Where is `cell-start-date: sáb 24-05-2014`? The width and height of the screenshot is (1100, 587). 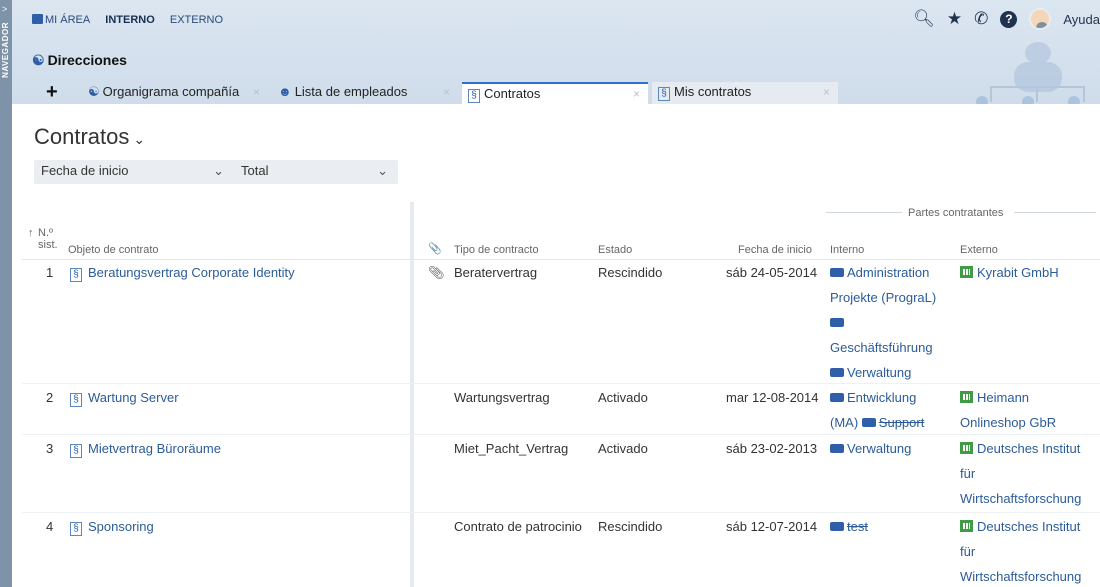 cell-start-date: sáb 24-05-2014 is located at coordinates (772, 272).